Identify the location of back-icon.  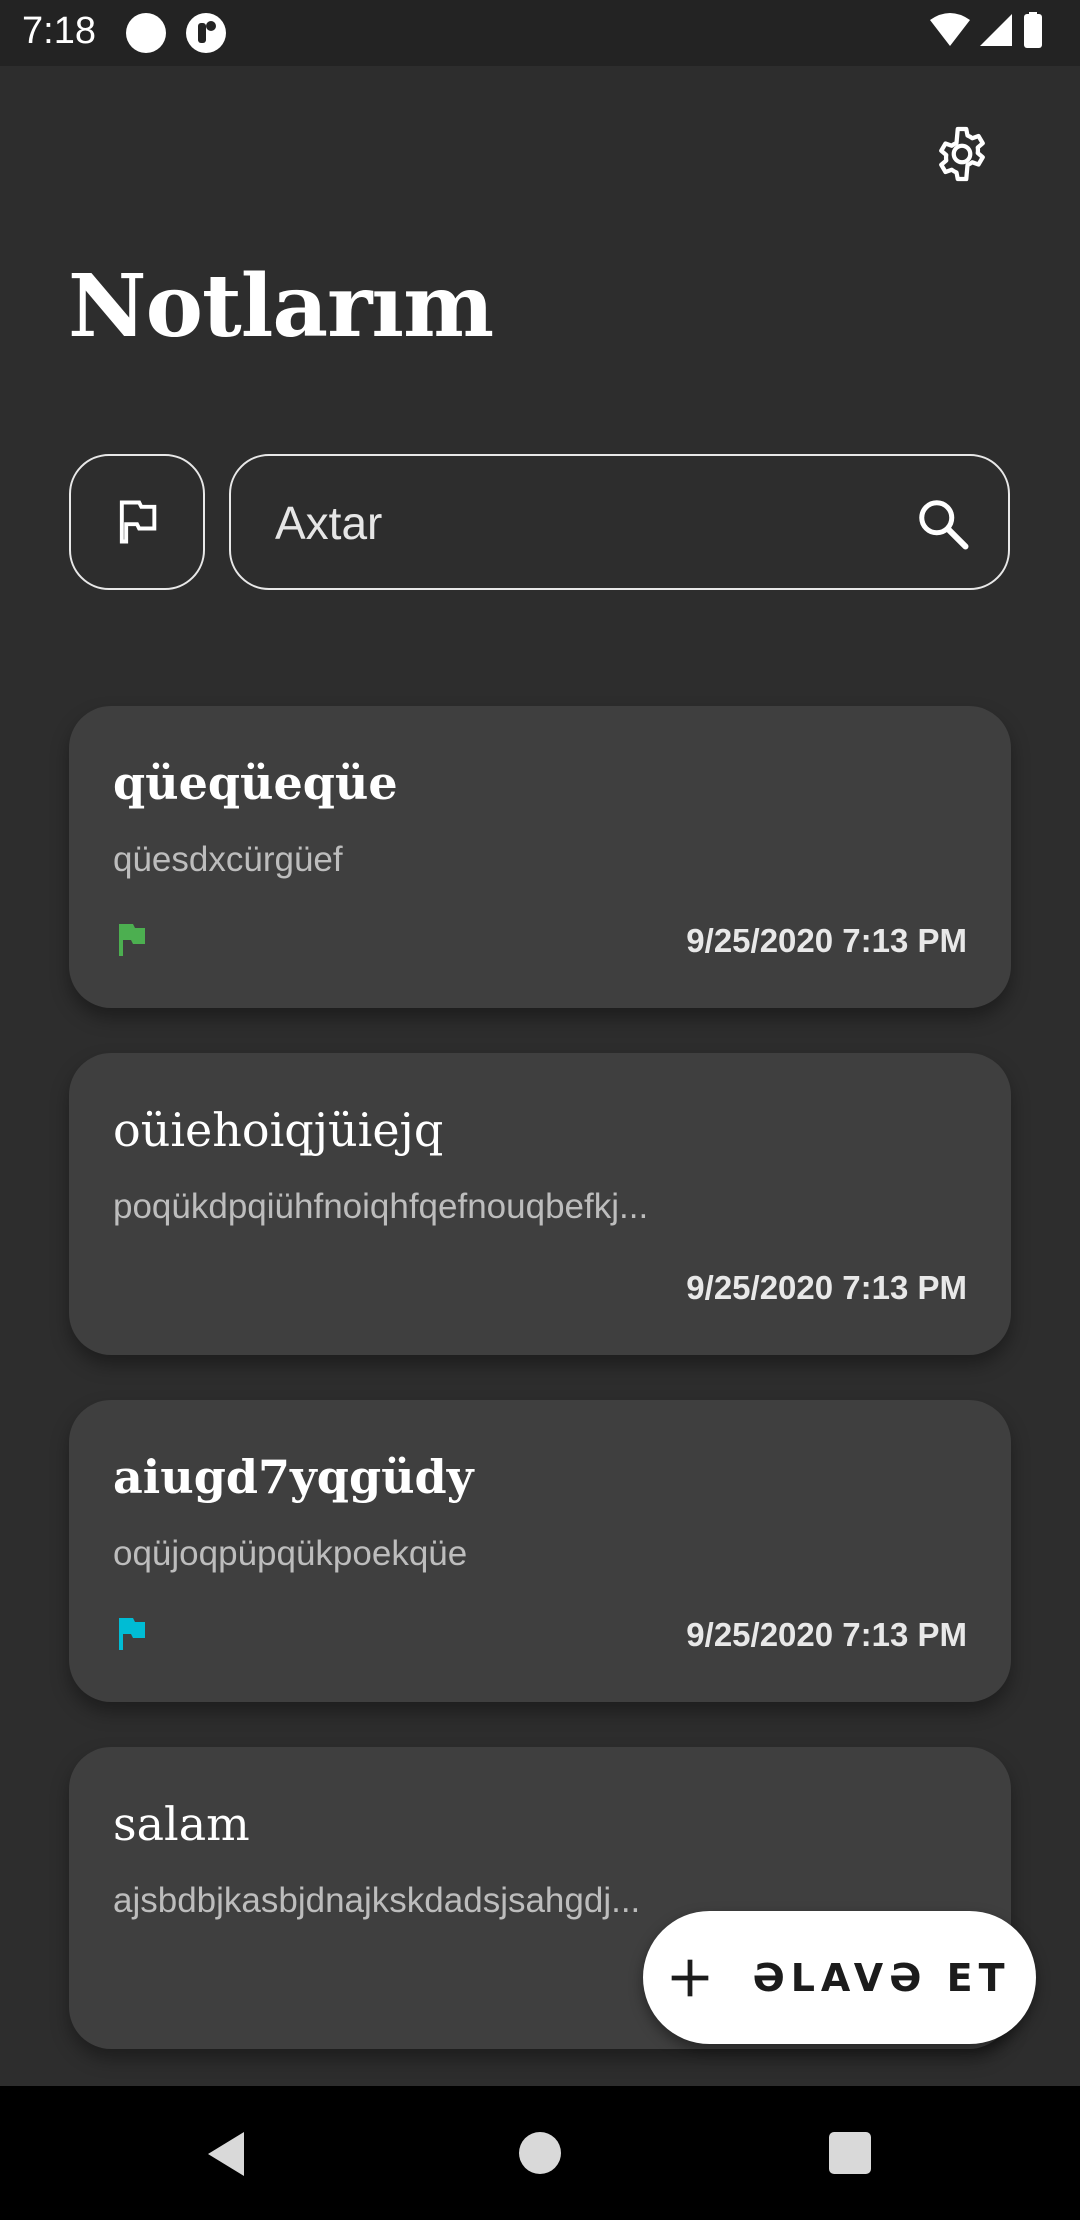
(226, 2154).